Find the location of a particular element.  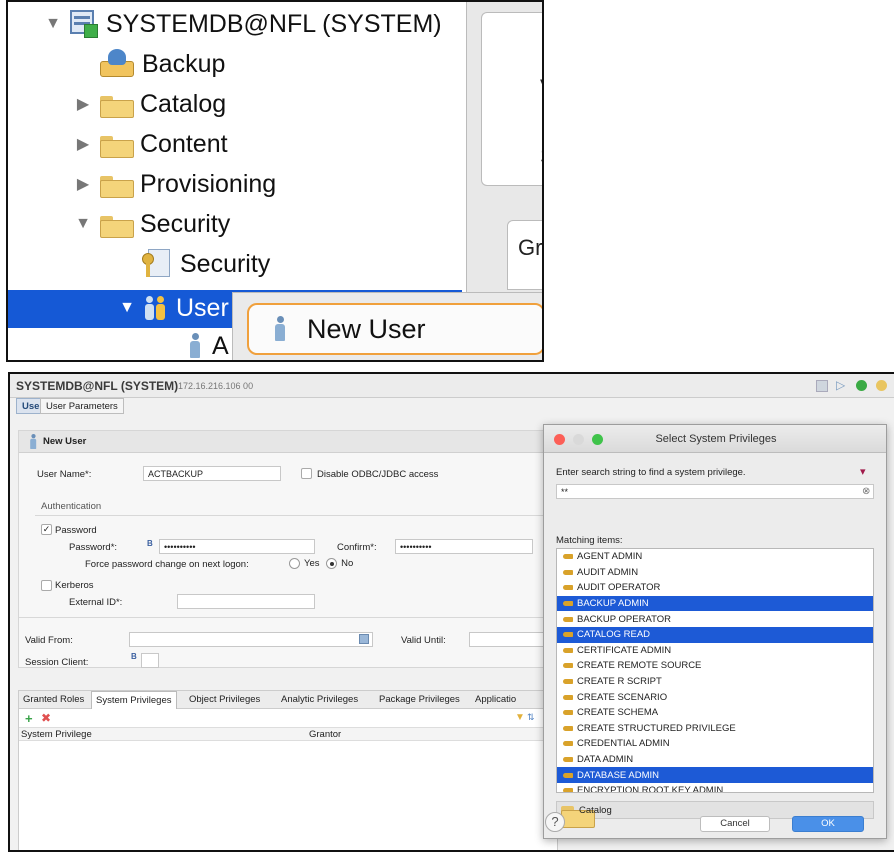

tree-item-provisioning: ▶ Provisioning is located at coordinates (175, 184).